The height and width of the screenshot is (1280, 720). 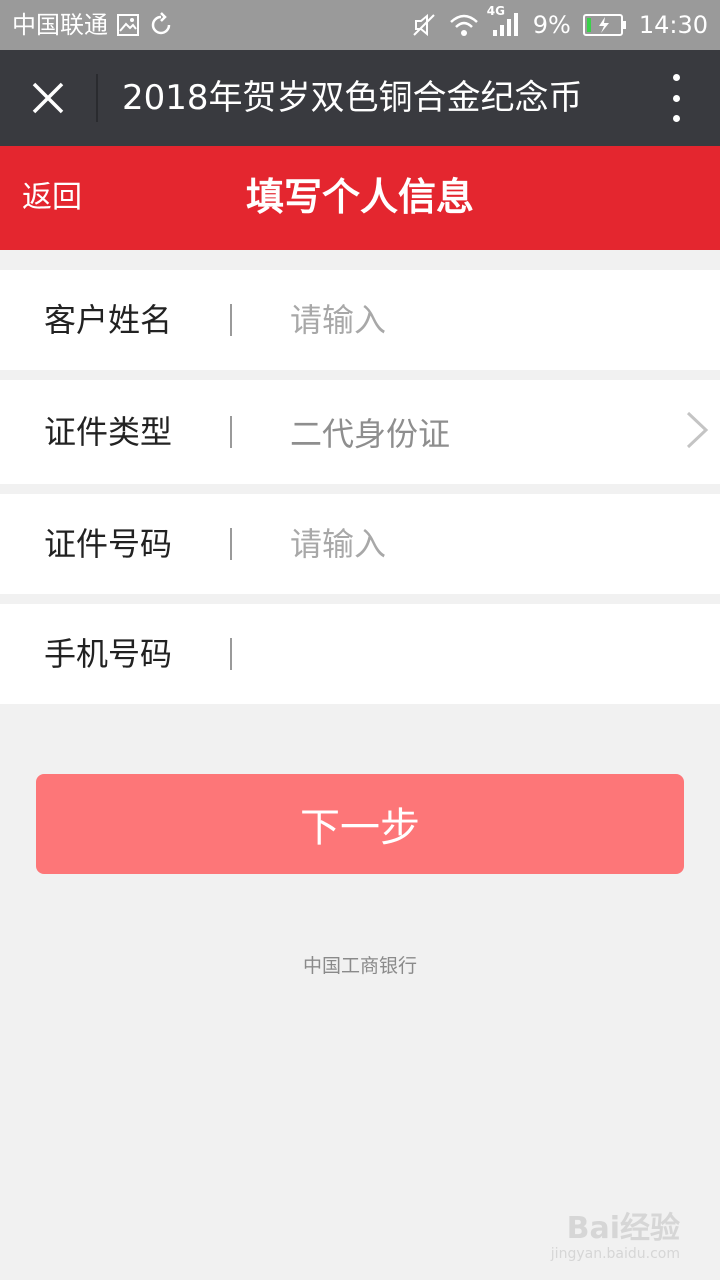 I want to click on phone-input, so click(x=480, y=654).